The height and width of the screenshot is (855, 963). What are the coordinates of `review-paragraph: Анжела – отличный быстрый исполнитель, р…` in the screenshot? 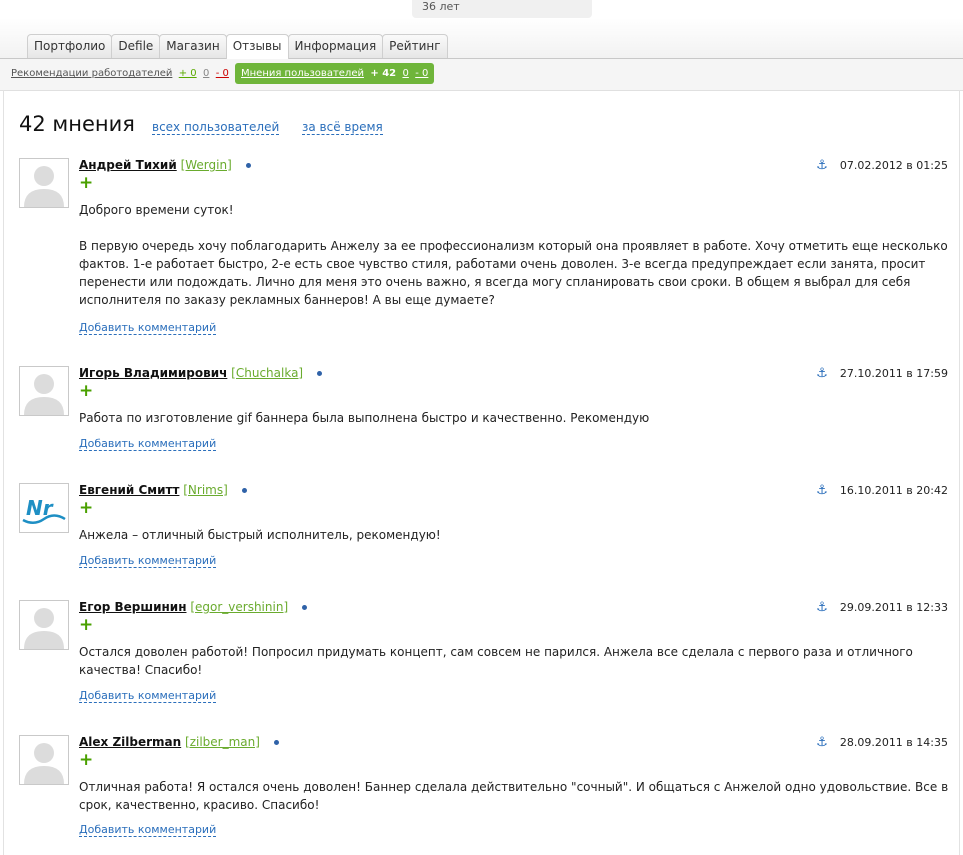 It's located at (260, 535).